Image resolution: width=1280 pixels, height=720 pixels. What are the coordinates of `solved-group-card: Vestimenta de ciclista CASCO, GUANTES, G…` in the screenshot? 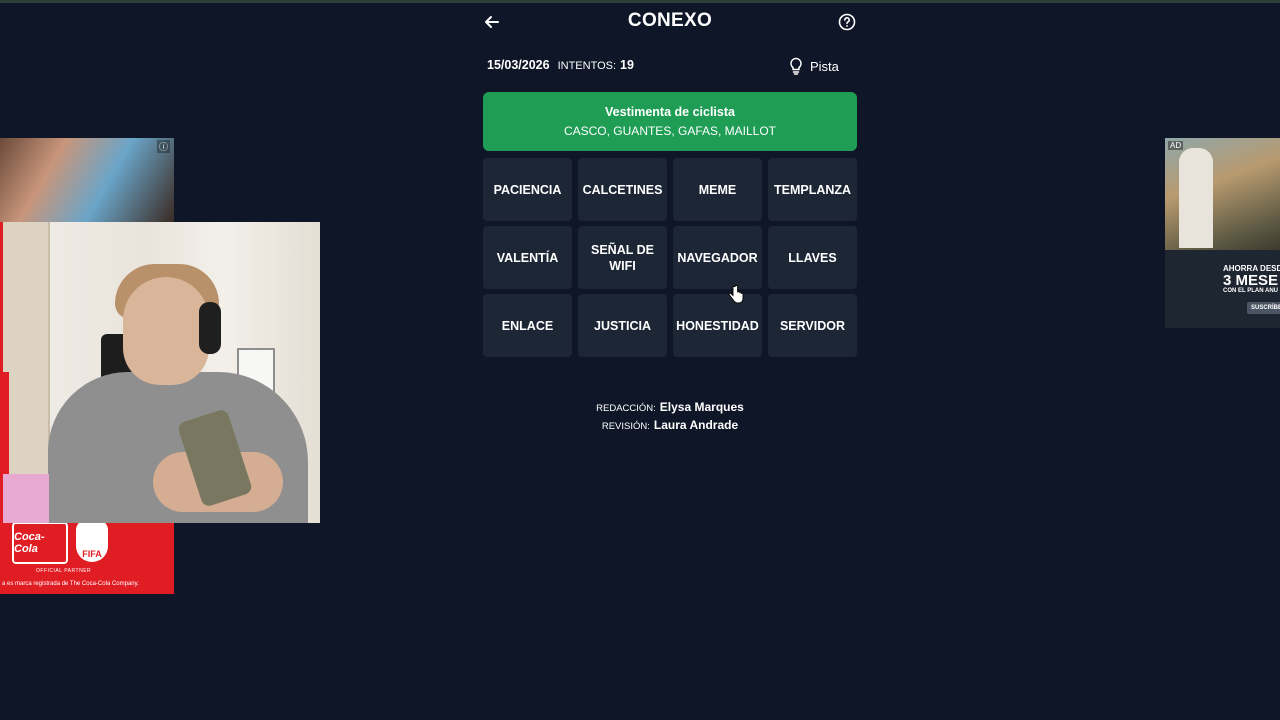 It's located at (670, 121).